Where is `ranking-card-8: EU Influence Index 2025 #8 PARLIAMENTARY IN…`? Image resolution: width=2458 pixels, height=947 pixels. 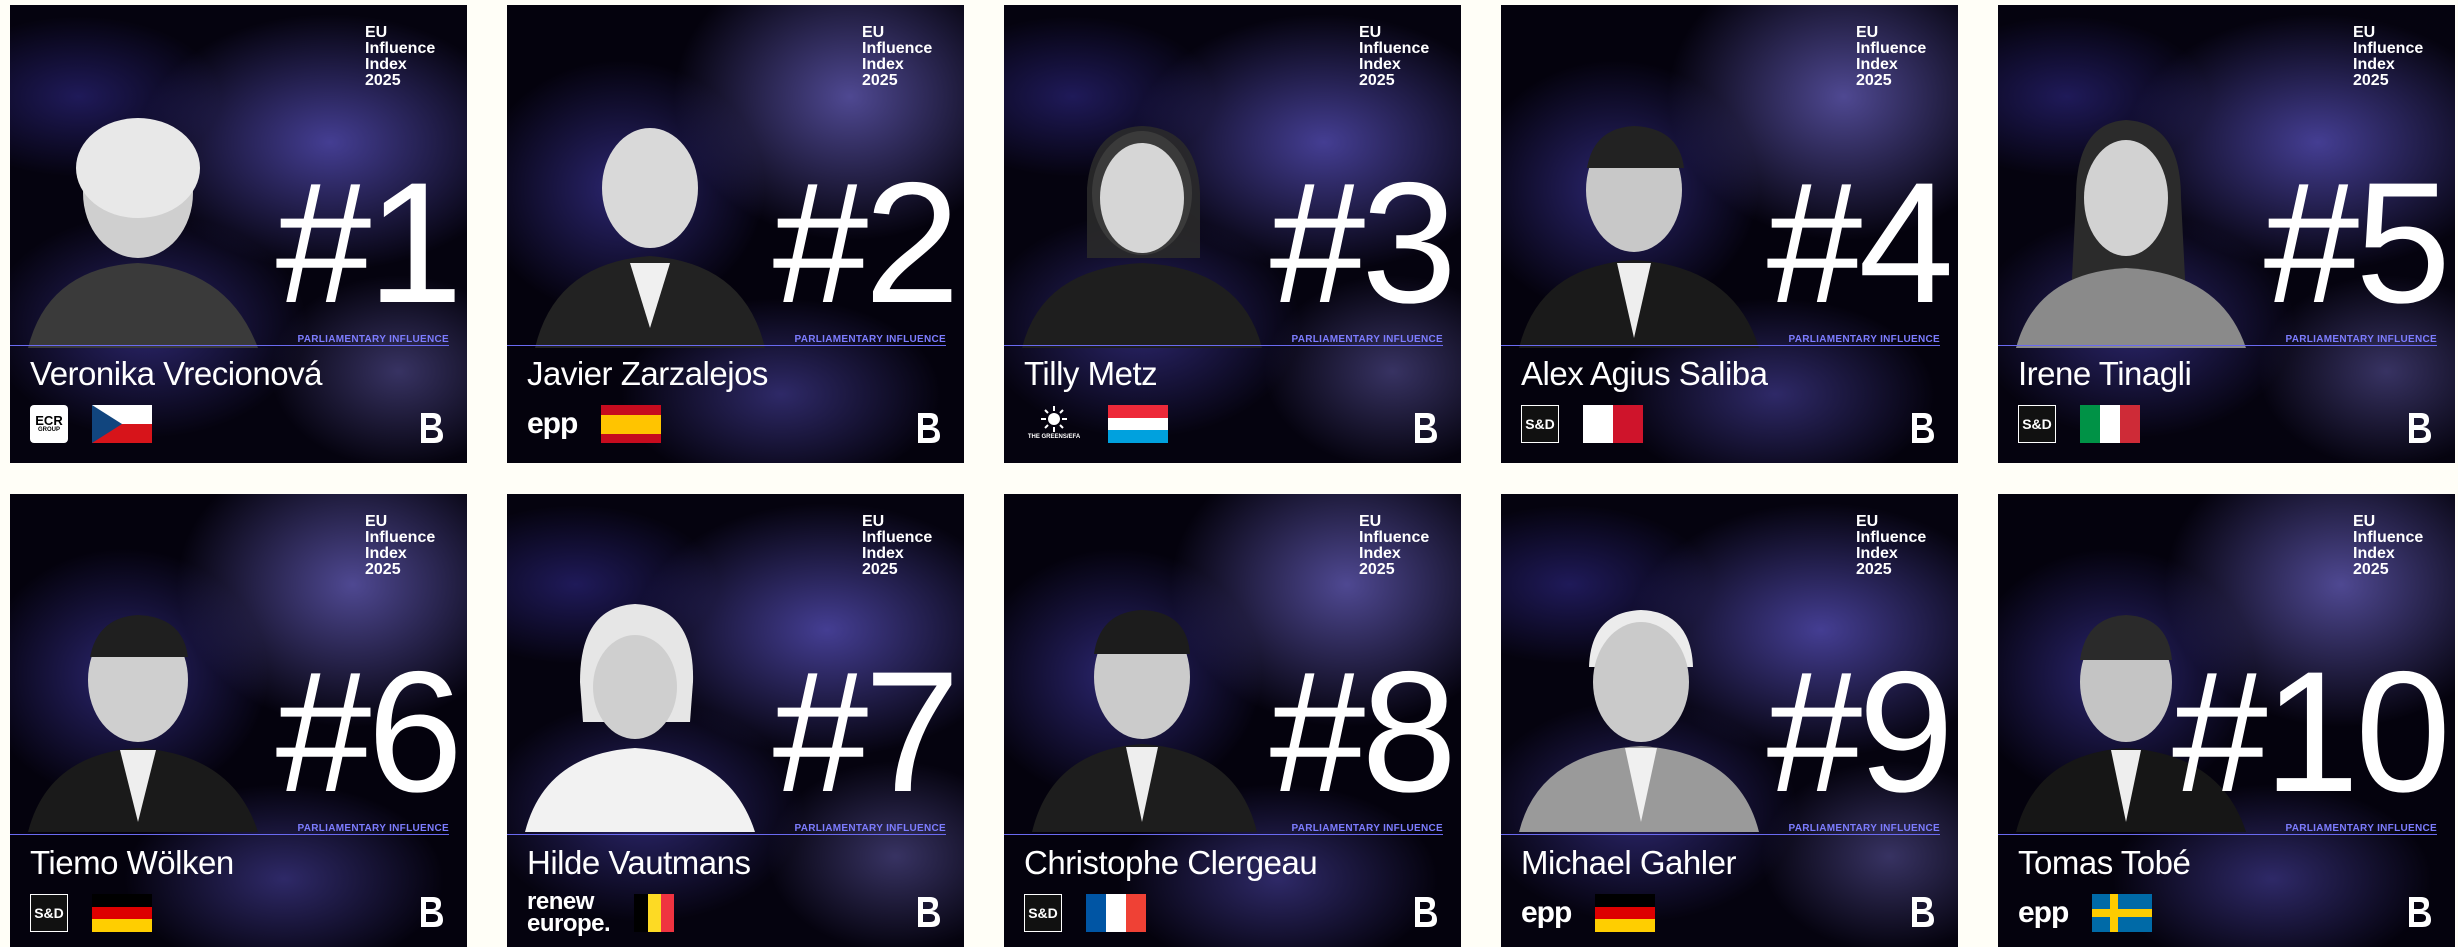 ranking-card-8: EU Influence Index 2025 #8 PARLIAMENTARY IN… is located at coordinates (1232, 720).